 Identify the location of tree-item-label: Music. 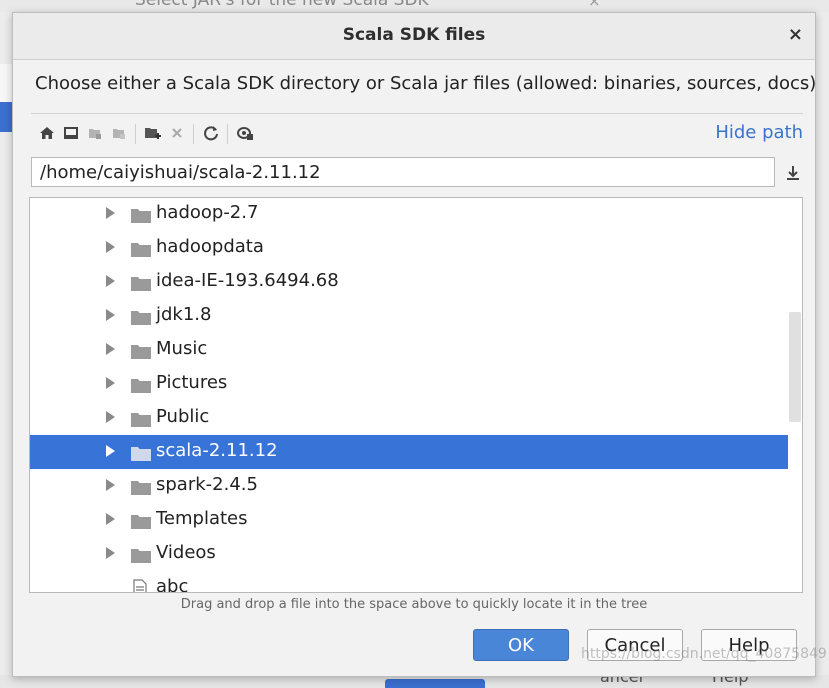
(182, 348).